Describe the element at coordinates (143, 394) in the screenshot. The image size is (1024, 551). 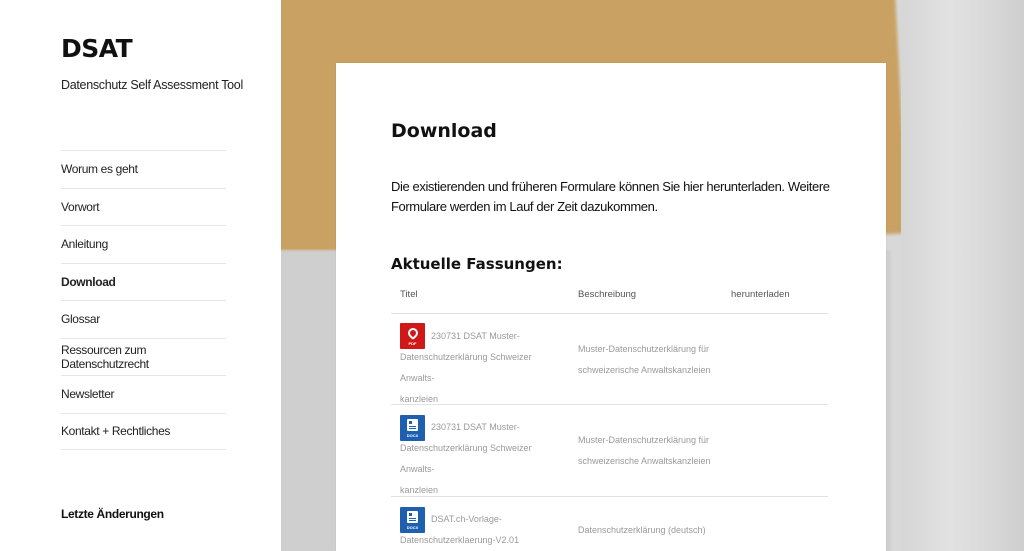
I see `nav-item-newsletter: Newsletter` at that location.